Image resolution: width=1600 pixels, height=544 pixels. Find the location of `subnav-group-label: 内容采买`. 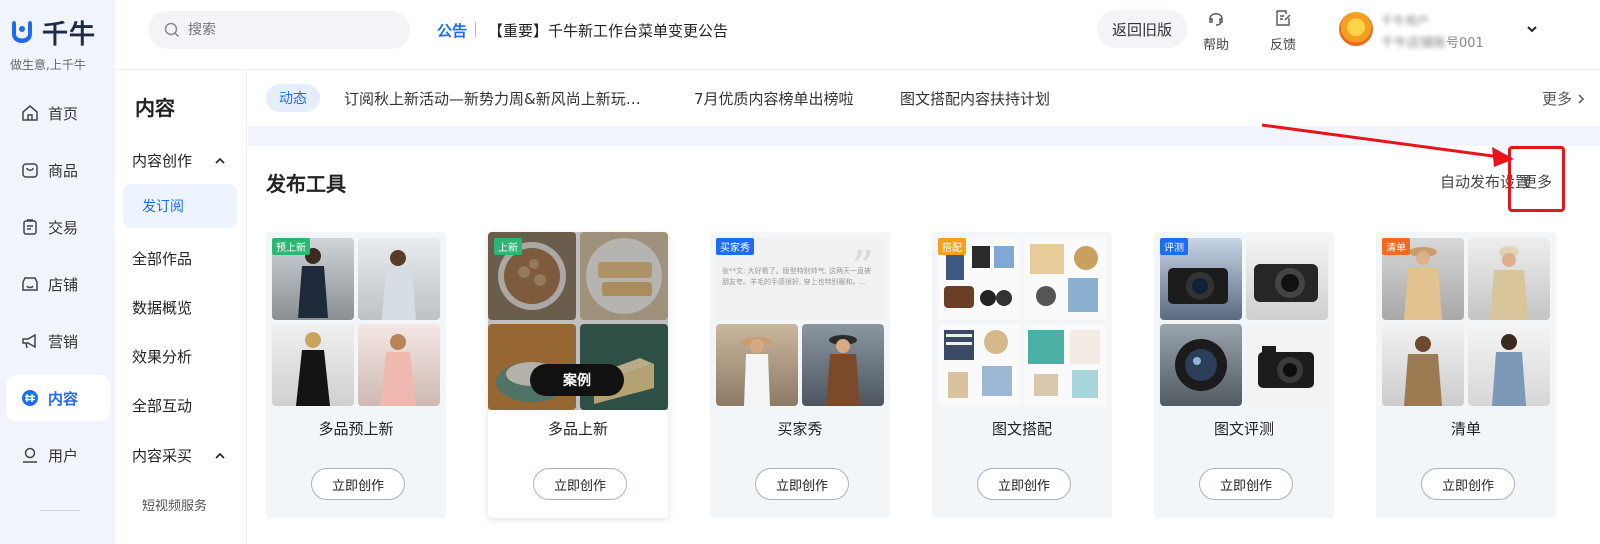

subnav-group-label: 内容采买 is located at coordinates (162, 456).